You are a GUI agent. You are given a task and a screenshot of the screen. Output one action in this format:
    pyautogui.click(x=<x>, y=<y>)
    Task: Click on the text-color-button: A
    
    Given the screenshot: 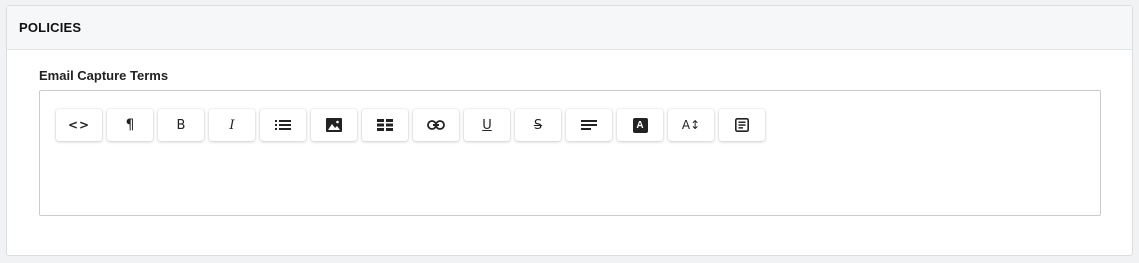 What is the action you would take?
    pyautogui.click(x=640, y=125)
    